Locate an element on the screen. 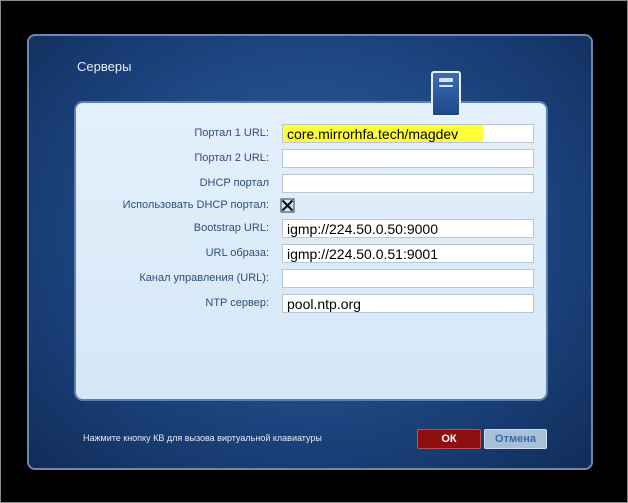  ok-button: ОК is located at coordinates (449, 439).